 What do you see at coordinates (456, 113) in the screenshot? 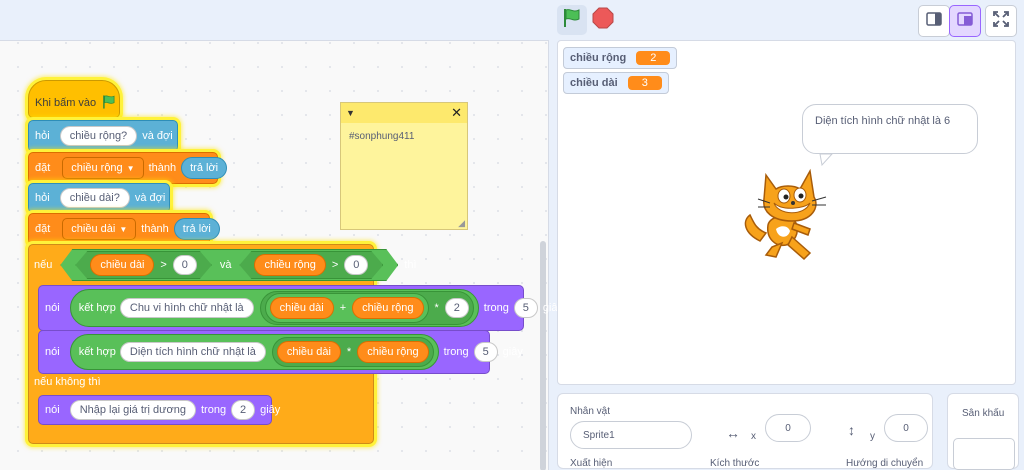
I see `close-icon: ✕` at bounding box center [456, 113].